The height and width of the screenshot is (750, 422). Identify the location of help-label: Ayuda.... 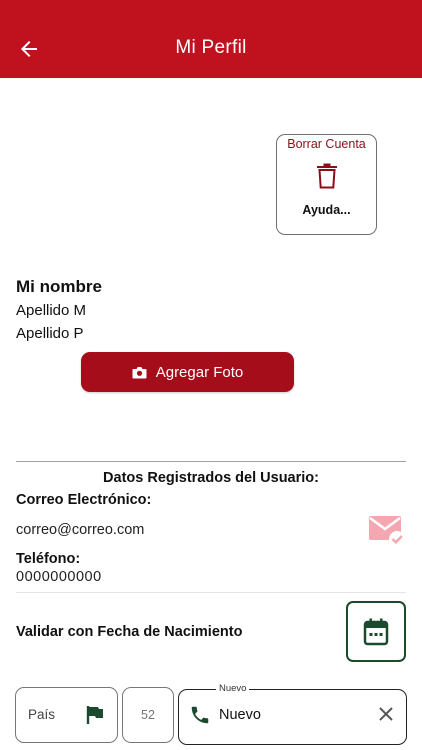
(326, 210).